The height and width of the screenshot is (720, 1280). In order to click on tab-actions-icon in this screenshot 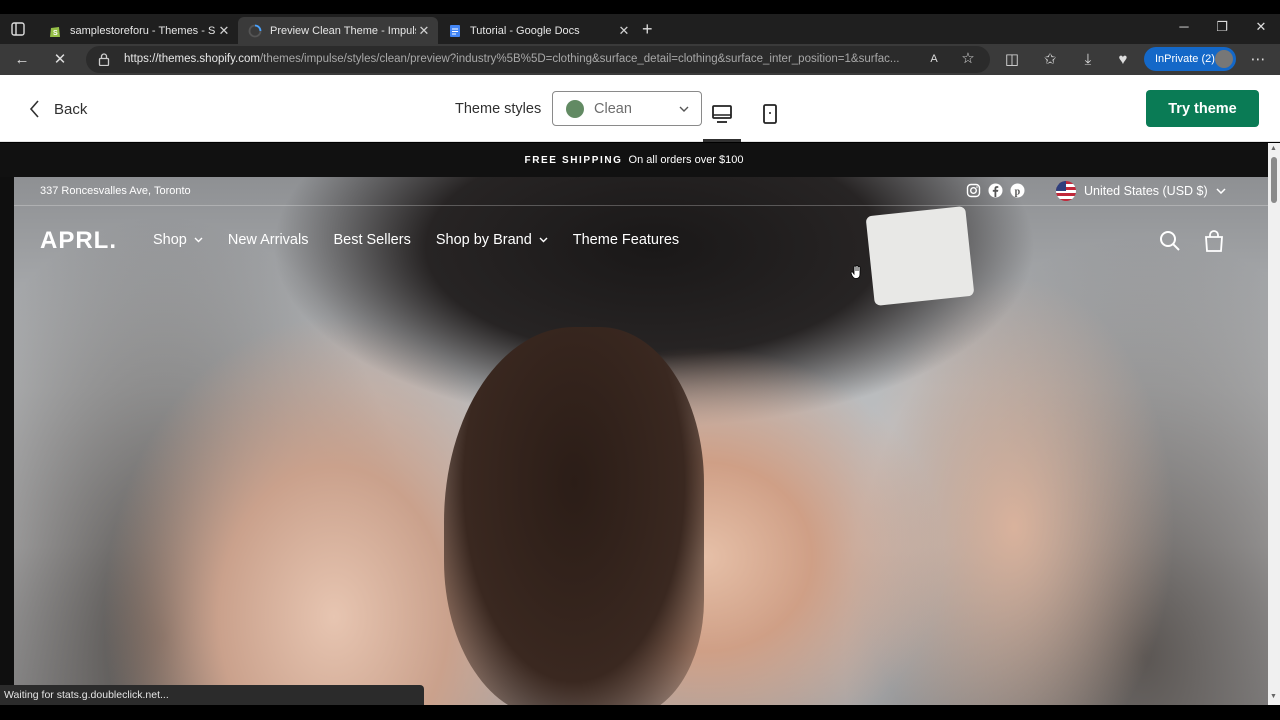, I will do `click(18, 29)`.